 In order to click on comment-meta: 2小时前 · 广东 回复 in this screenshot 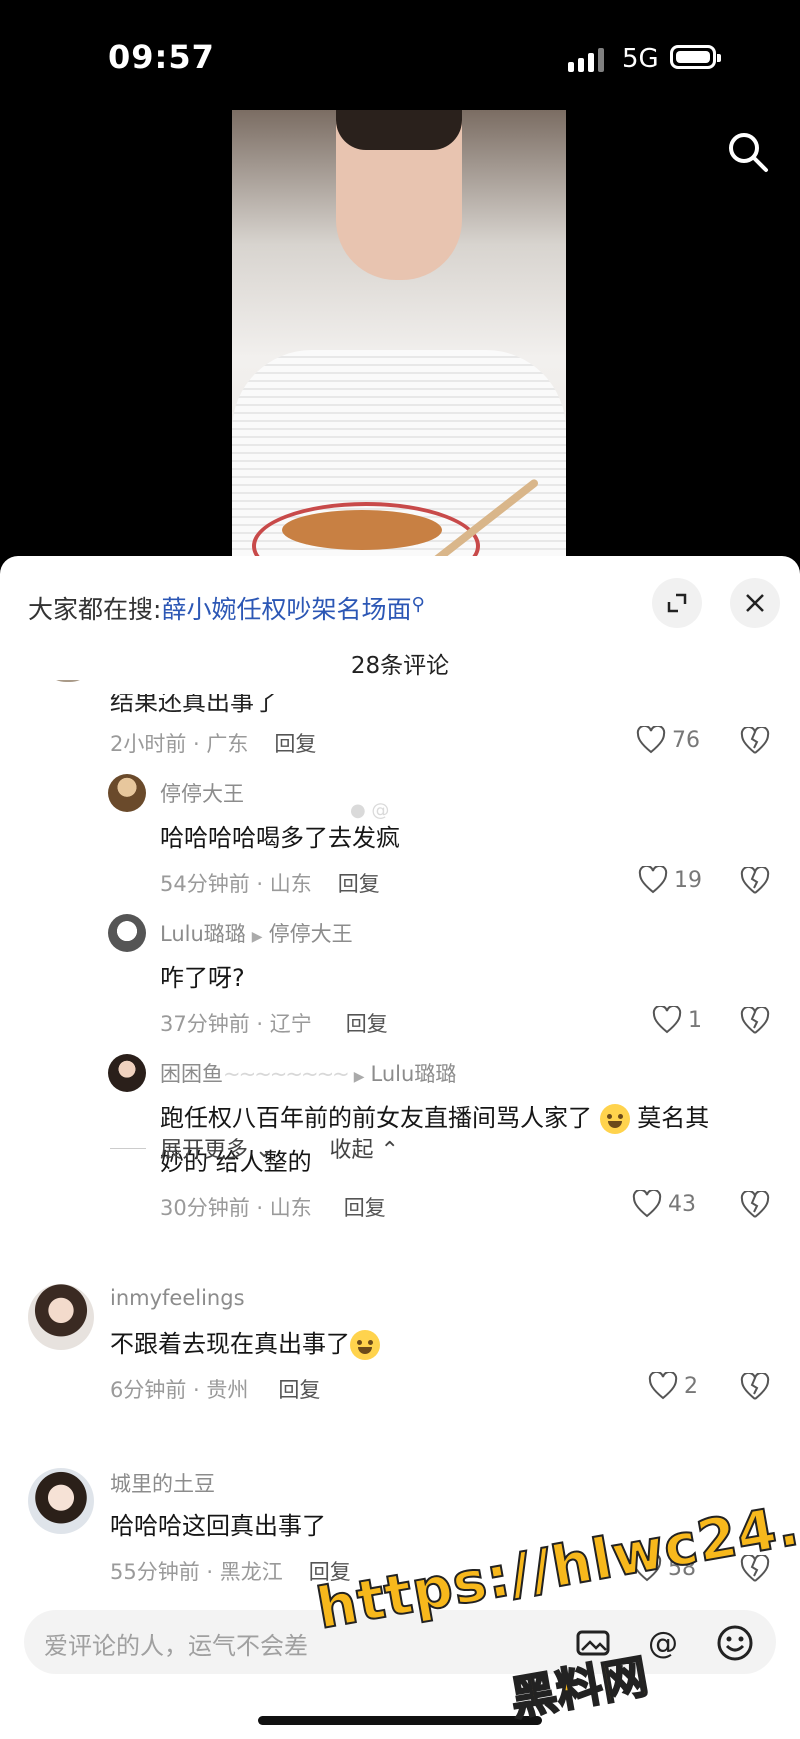, I will do `click(213, 743)`.